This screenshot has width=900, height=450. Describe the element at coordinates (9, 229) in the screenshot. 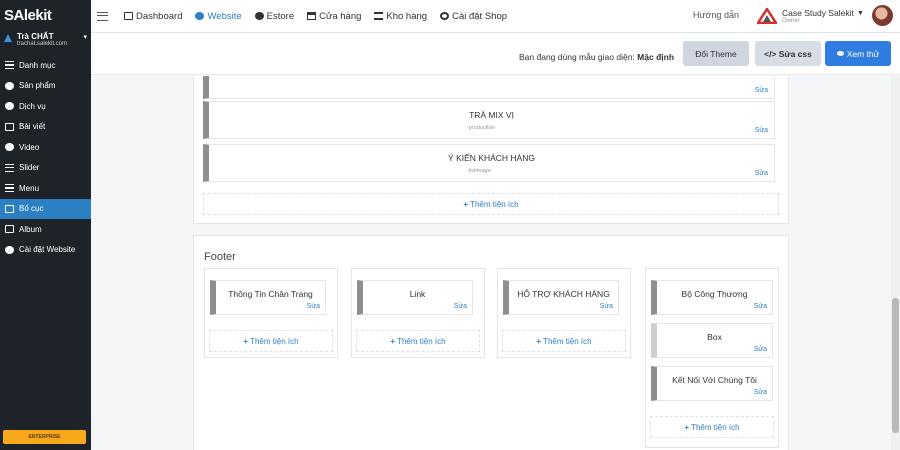

I see `album-icon` at that location.